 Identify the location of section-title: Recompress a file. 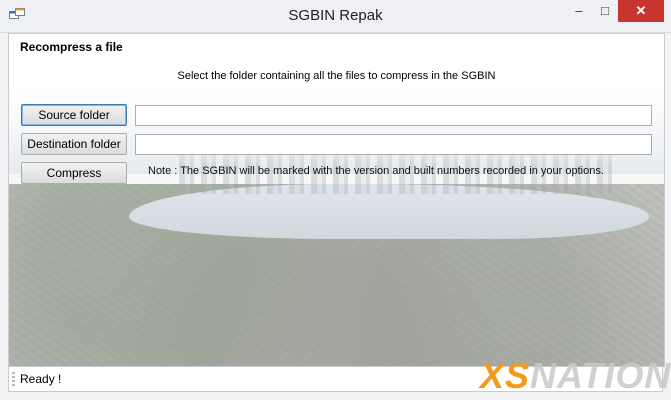
(71, 47).